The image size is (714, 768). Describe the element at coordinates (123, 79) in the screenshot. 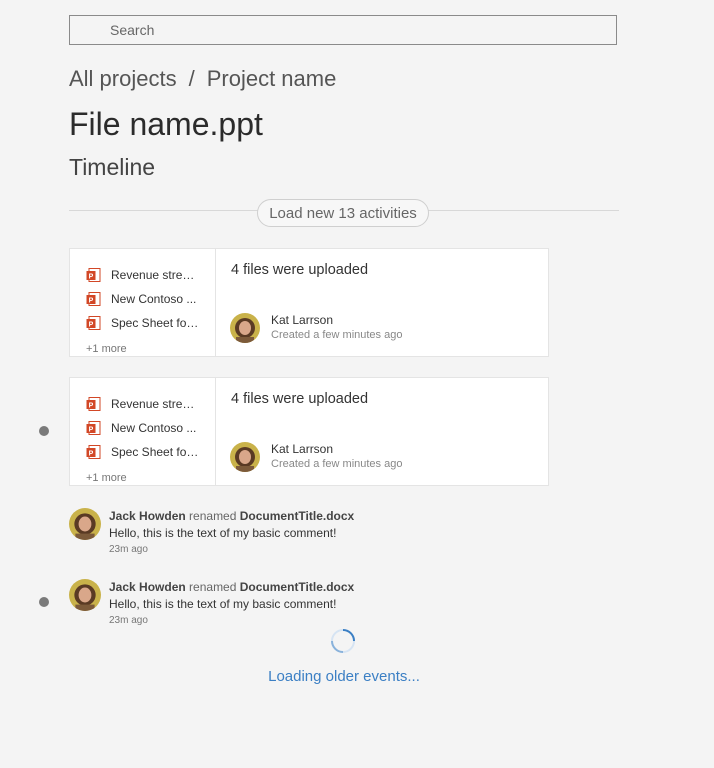

I see `breadcrumb-all-projects: All projects` at that location.